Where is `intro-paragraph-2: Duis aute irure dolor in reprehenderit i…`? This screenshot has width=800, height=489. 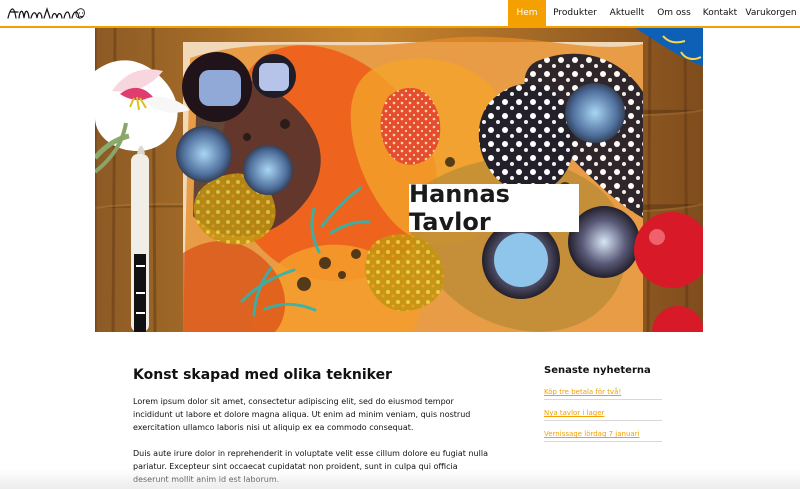
intro-paragraph-2: Duis aute irure dolor in reprehenderit i… is located at coordinates (310, 466).